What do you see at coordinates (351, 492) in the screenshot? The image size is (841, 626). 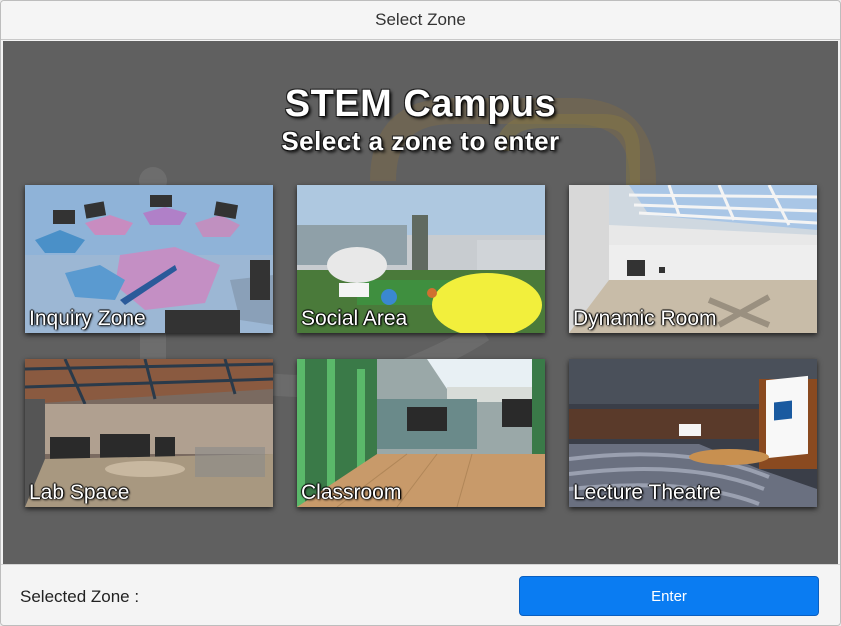 I see `zone-label: Classroom` at bounding box center [351, 492].